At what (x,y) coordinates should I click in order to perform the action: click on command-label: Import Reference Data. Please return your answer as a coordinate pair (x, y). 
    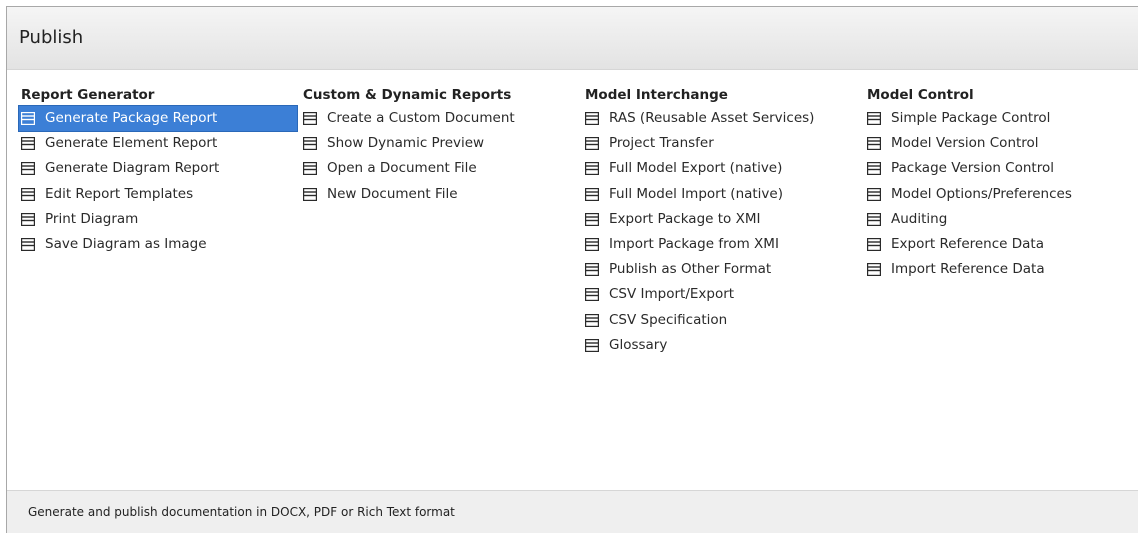
    Looking at the image, I should click on (968, 269).